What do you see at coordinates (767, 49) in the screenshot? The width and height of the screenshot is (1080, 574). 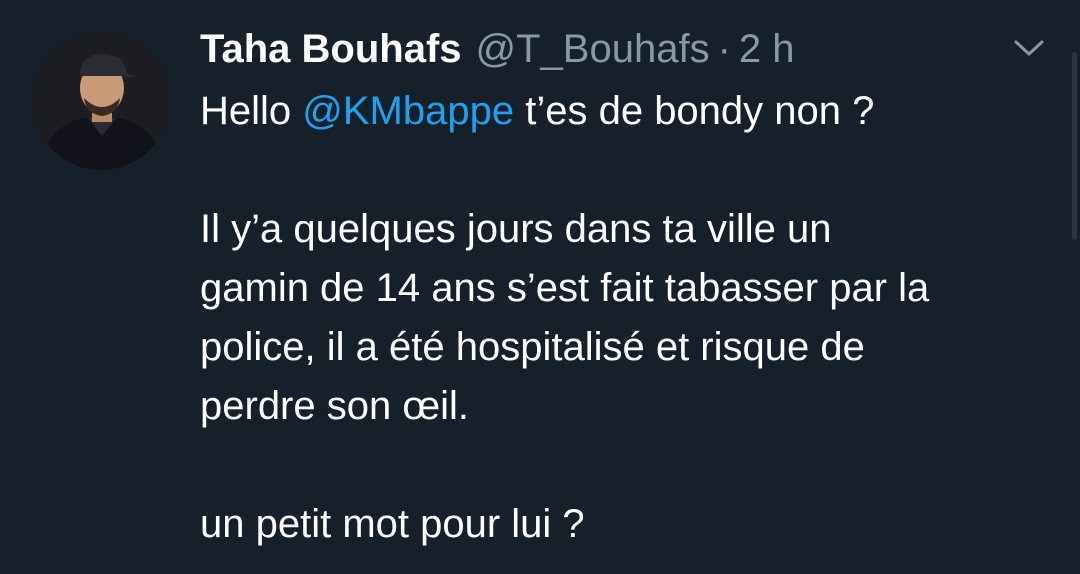 I see `timestamp: 2 h` at bounding box center [767, 49].